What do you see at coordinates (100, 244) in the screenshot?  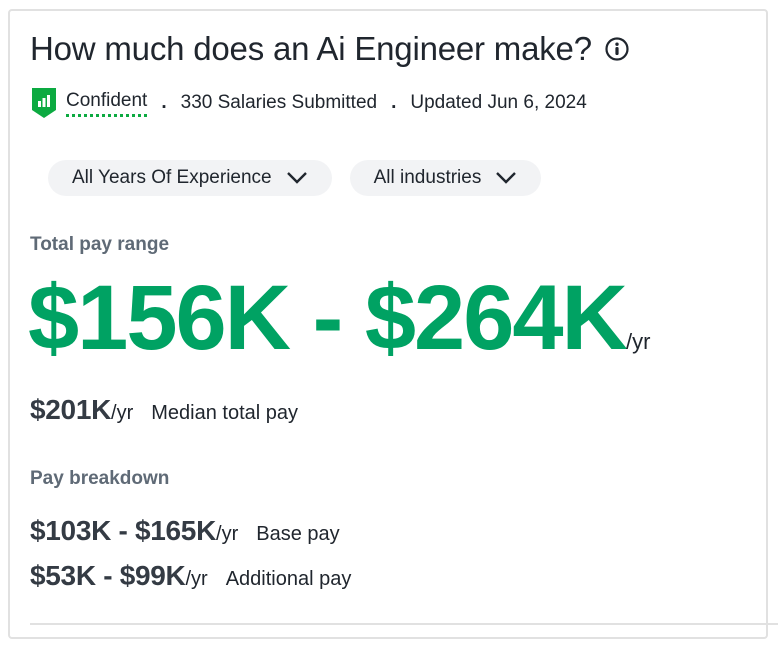 I see `total-pay-label: Total pay range` at bounding box center [100, 244].